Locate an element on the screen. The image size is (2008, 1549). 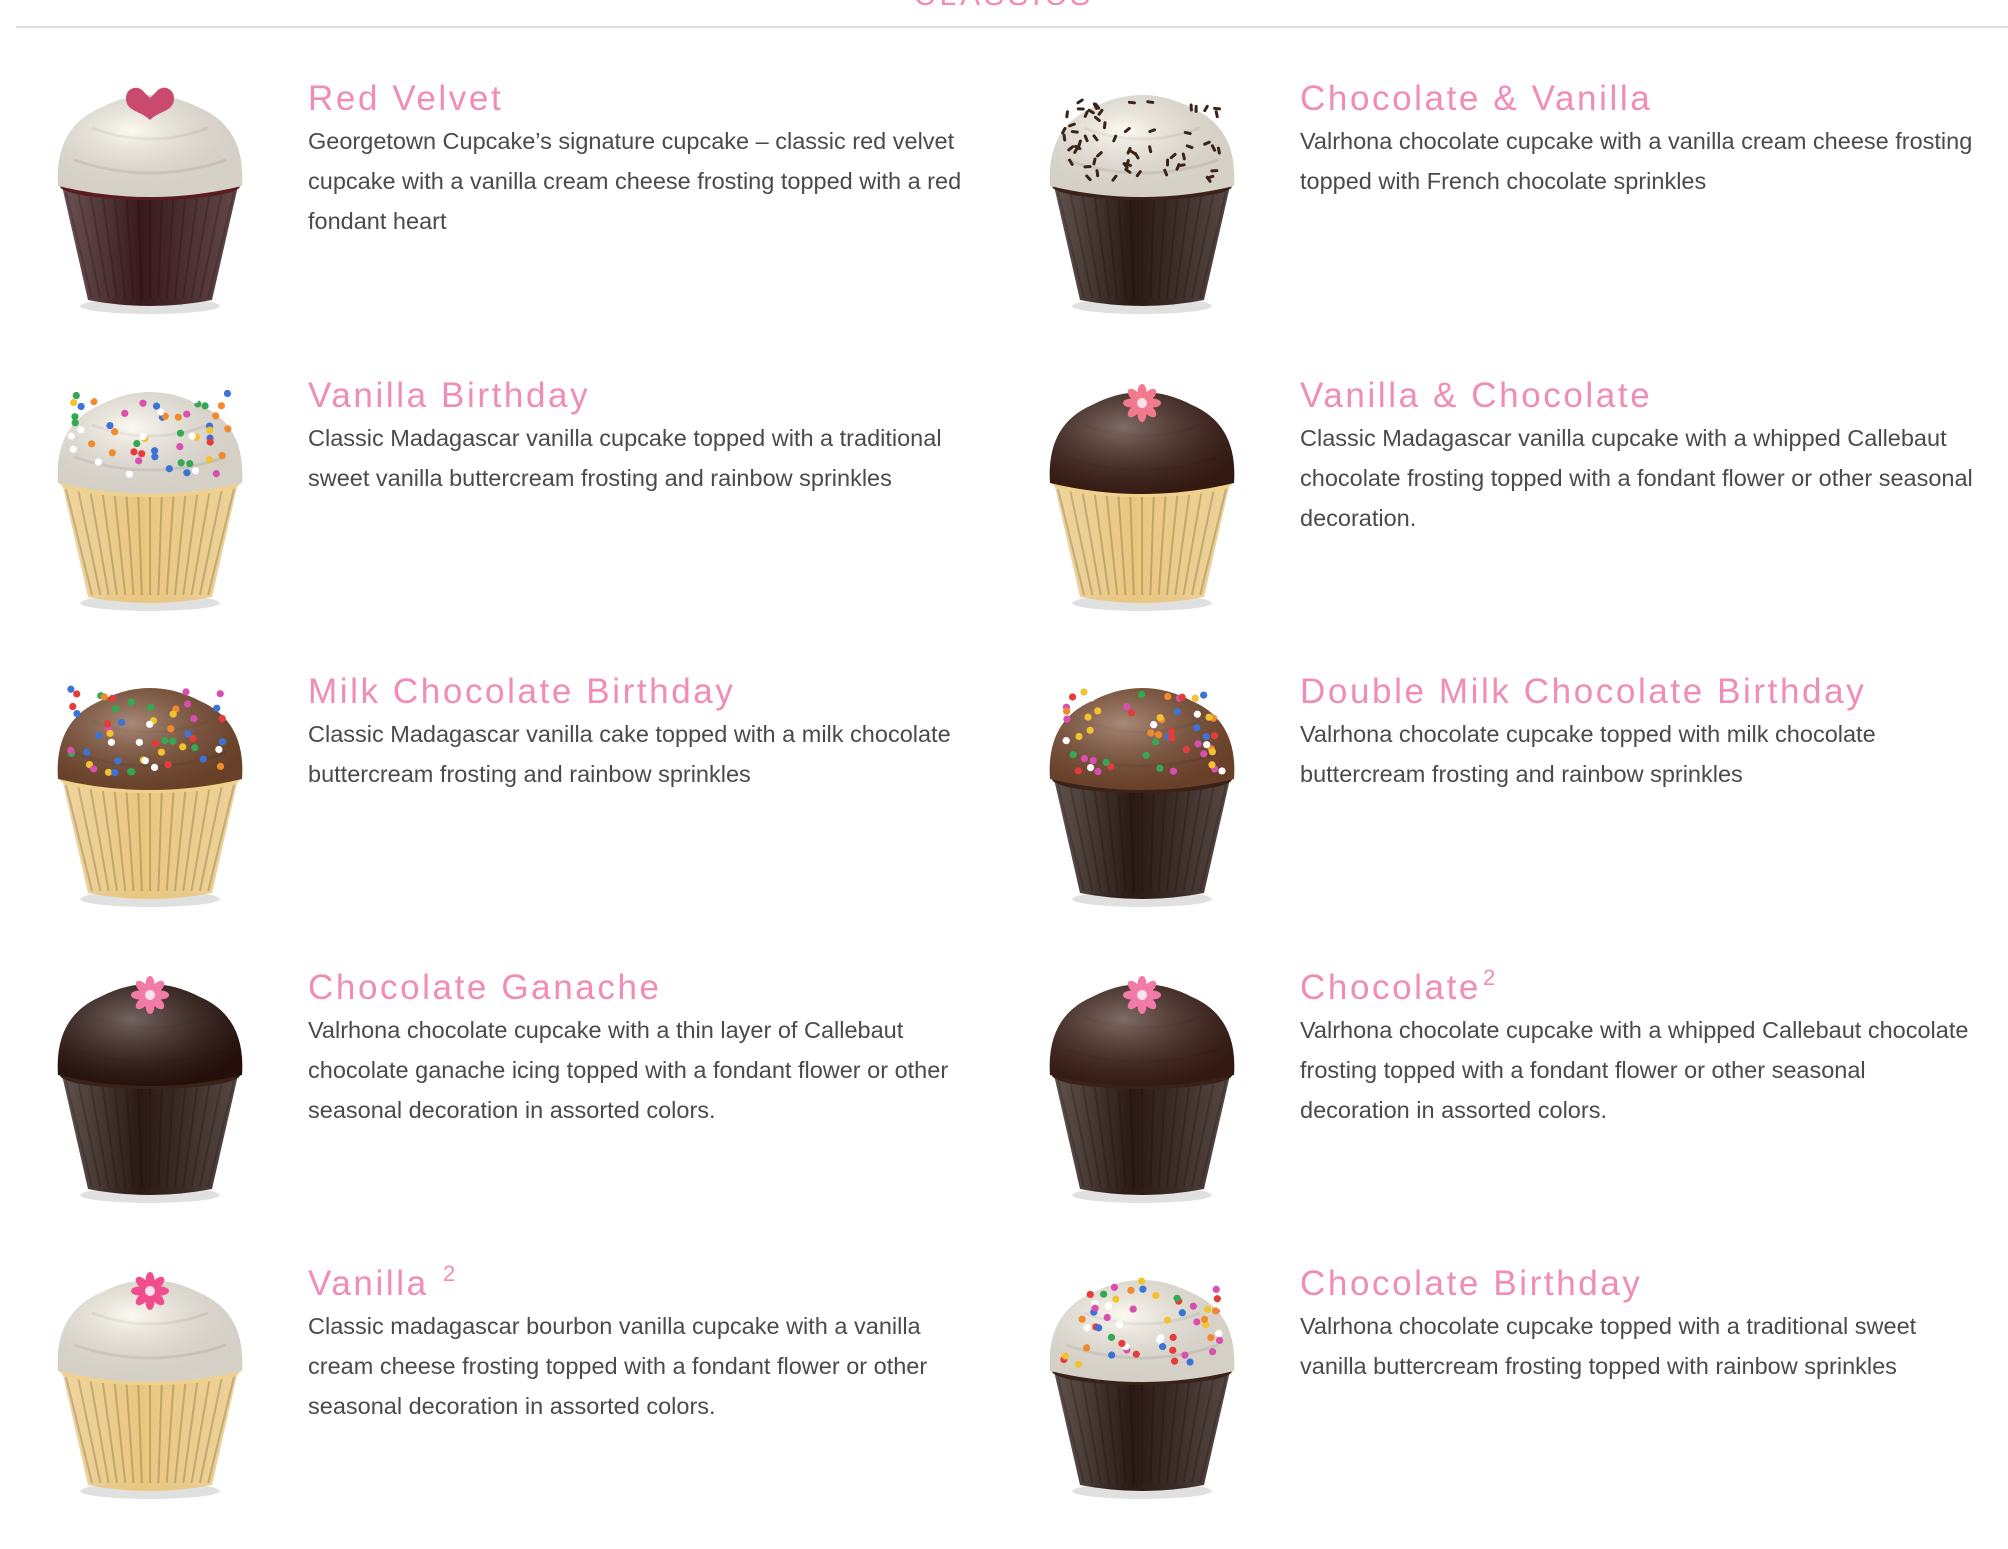
cupcake-name: Chocolate & Vanilla is located at coordinates (1477, 94).